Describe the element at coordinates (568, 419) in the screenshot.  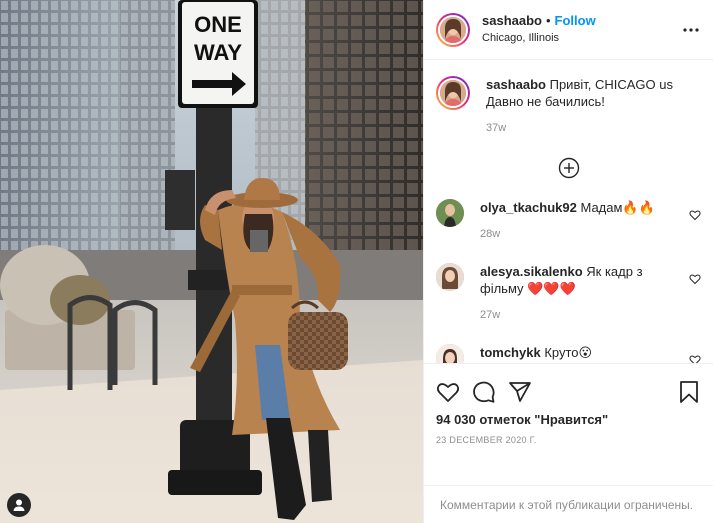
I see `likes-count: 94 030 отметок "Нравится"` at that location.